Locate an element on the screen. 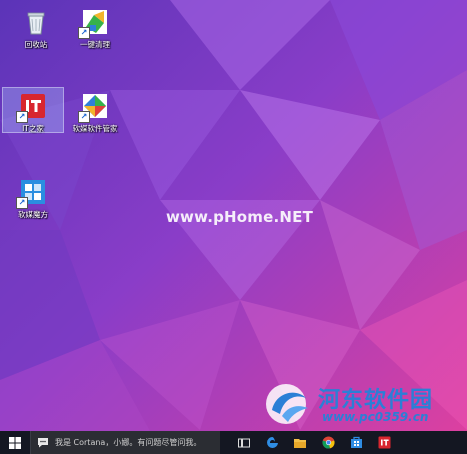 The width and height of the screenshot is (467, 454). desktop-icon-label: 一键清理 is located at coordinates (95, 44).